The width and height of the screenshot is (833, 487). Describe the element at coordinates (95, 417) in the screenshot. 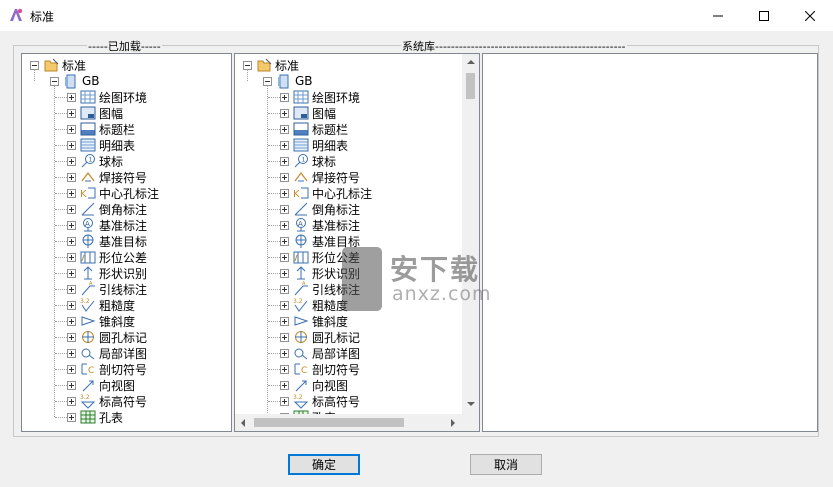

I see `tree-node-item: 孔表` at that location.